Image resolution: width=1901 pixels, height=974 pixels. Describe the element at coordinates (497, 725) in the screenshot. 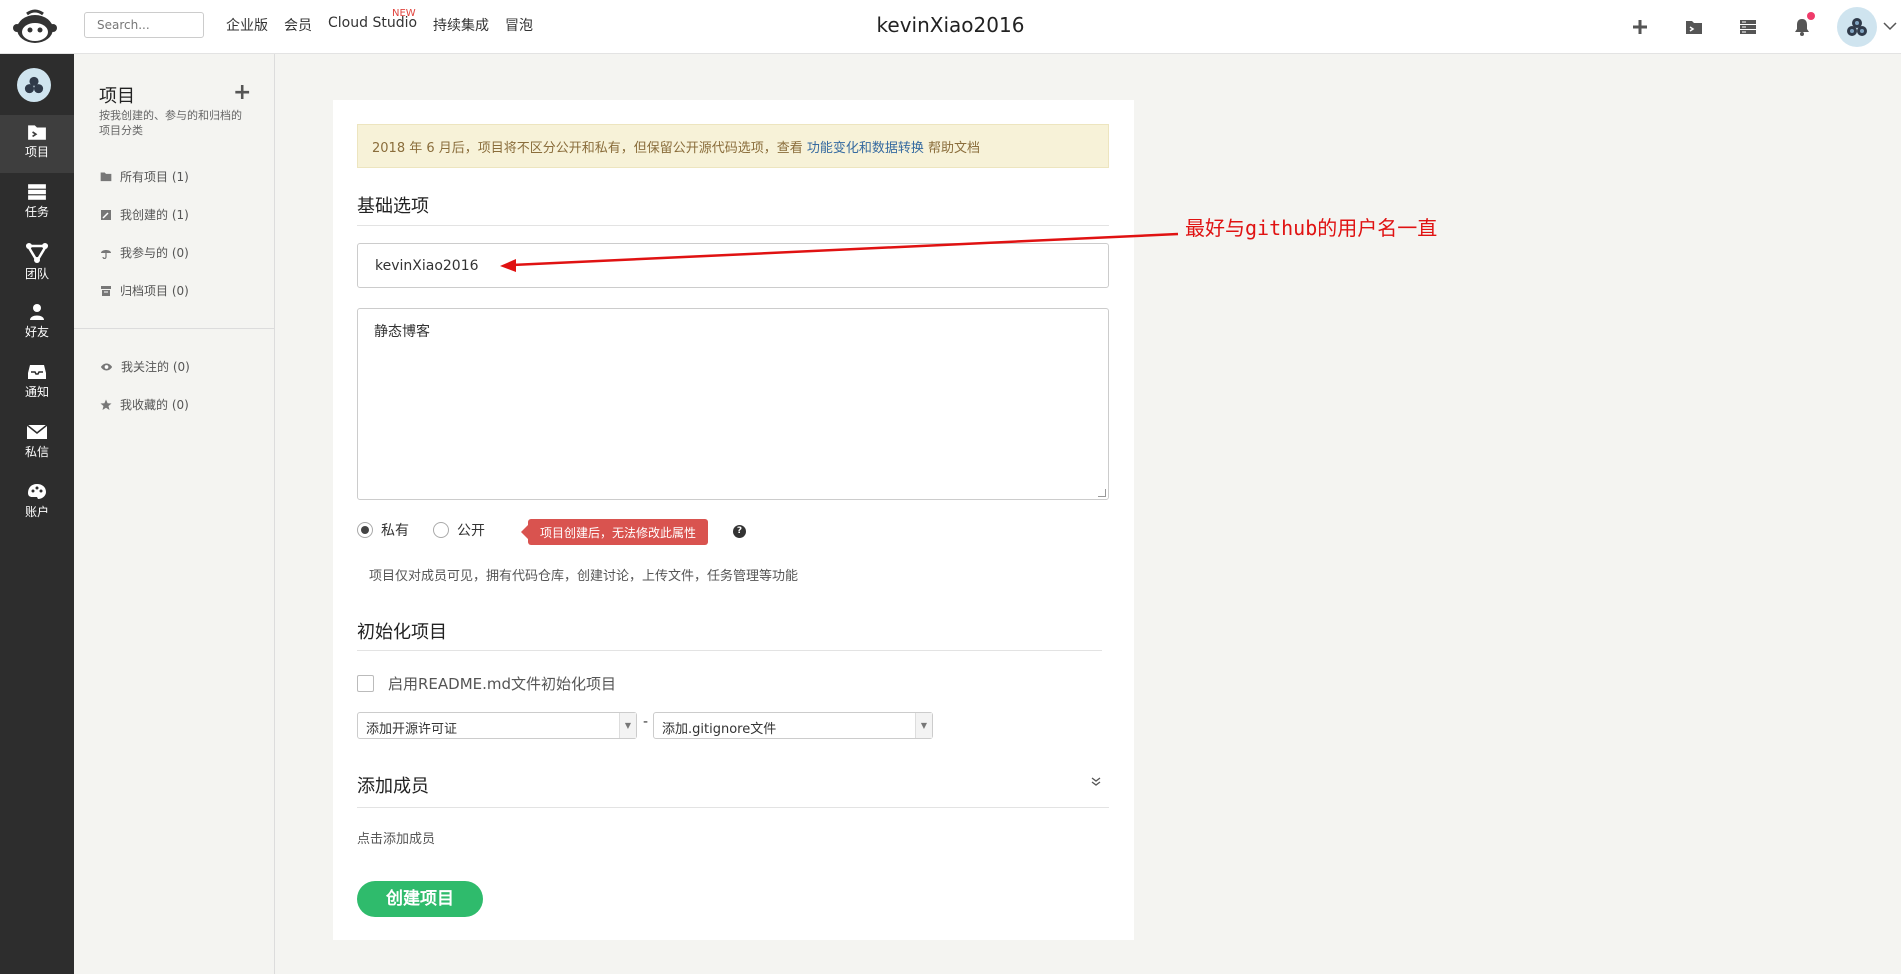

I see `license-select: 添加开源许可证 ▼` at that location.